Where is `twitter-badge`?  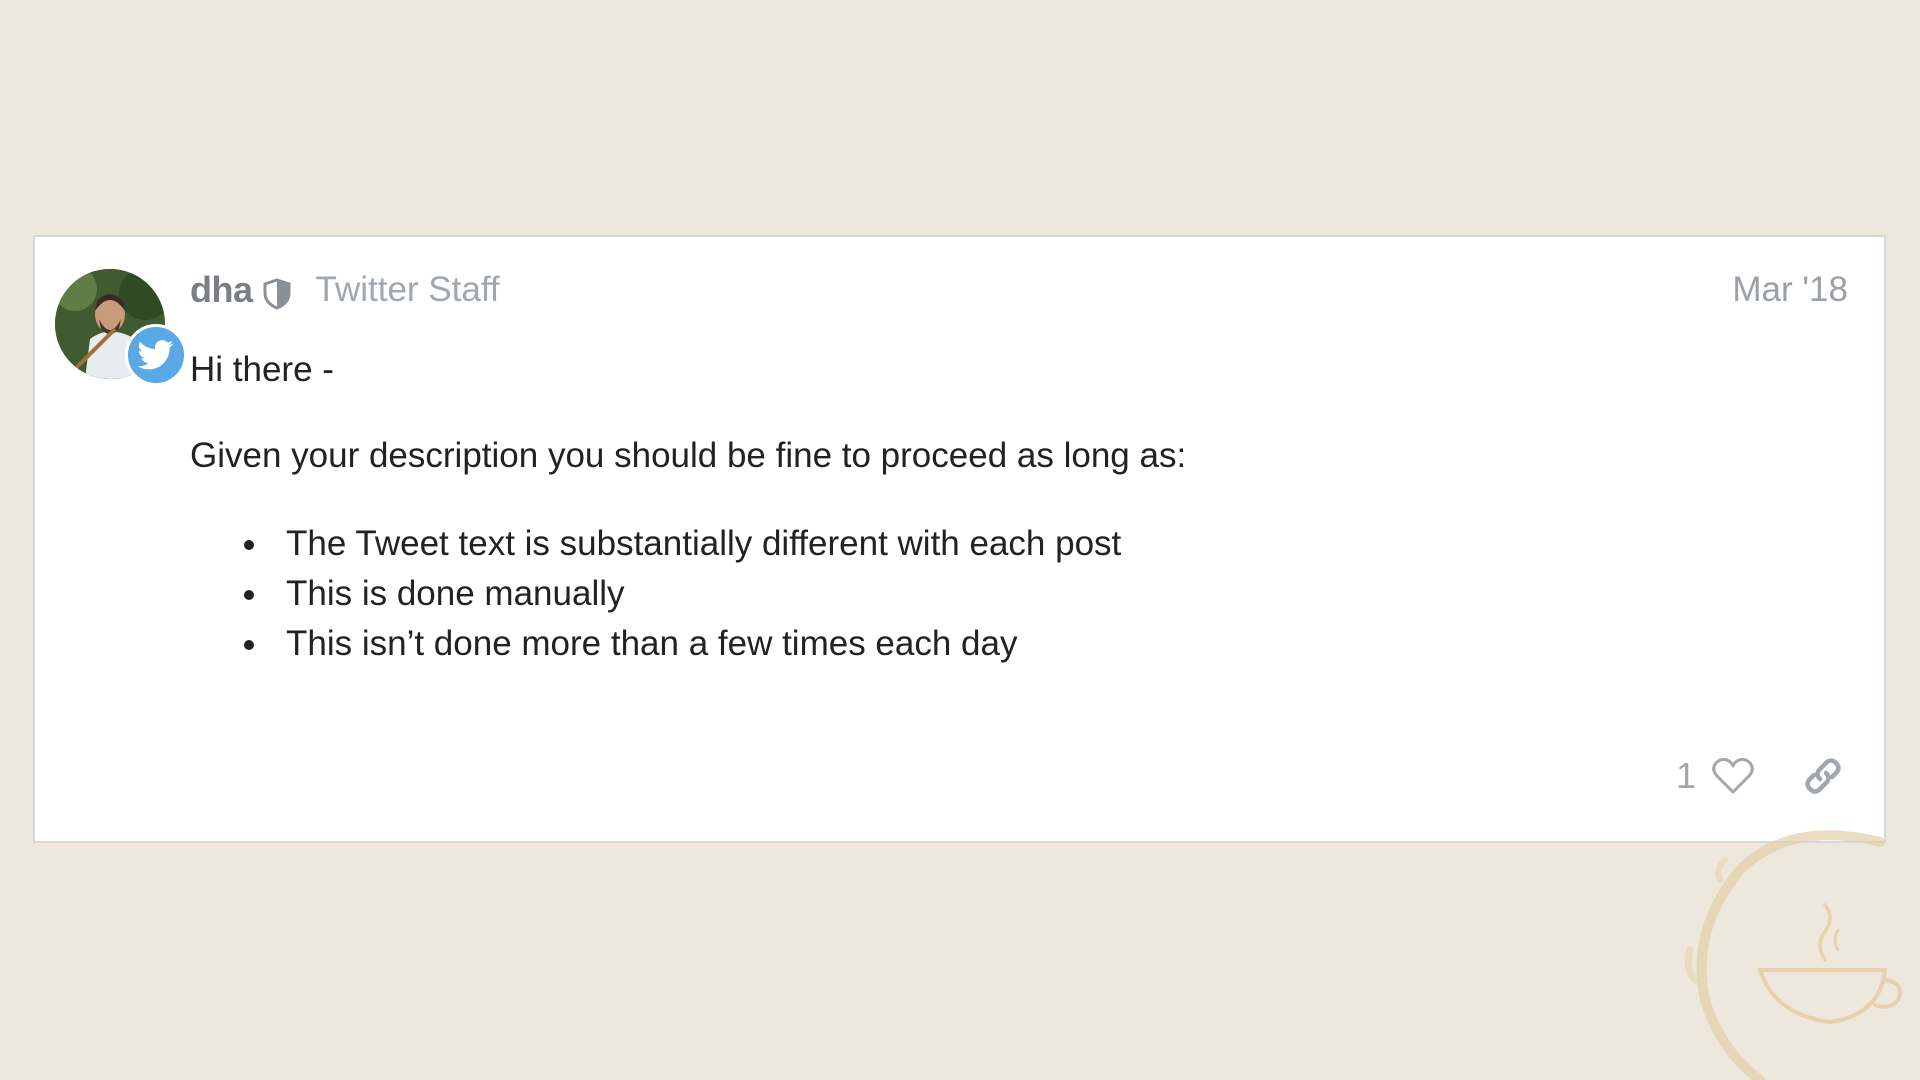
twitter-badge is located at coordinates (156, 355).